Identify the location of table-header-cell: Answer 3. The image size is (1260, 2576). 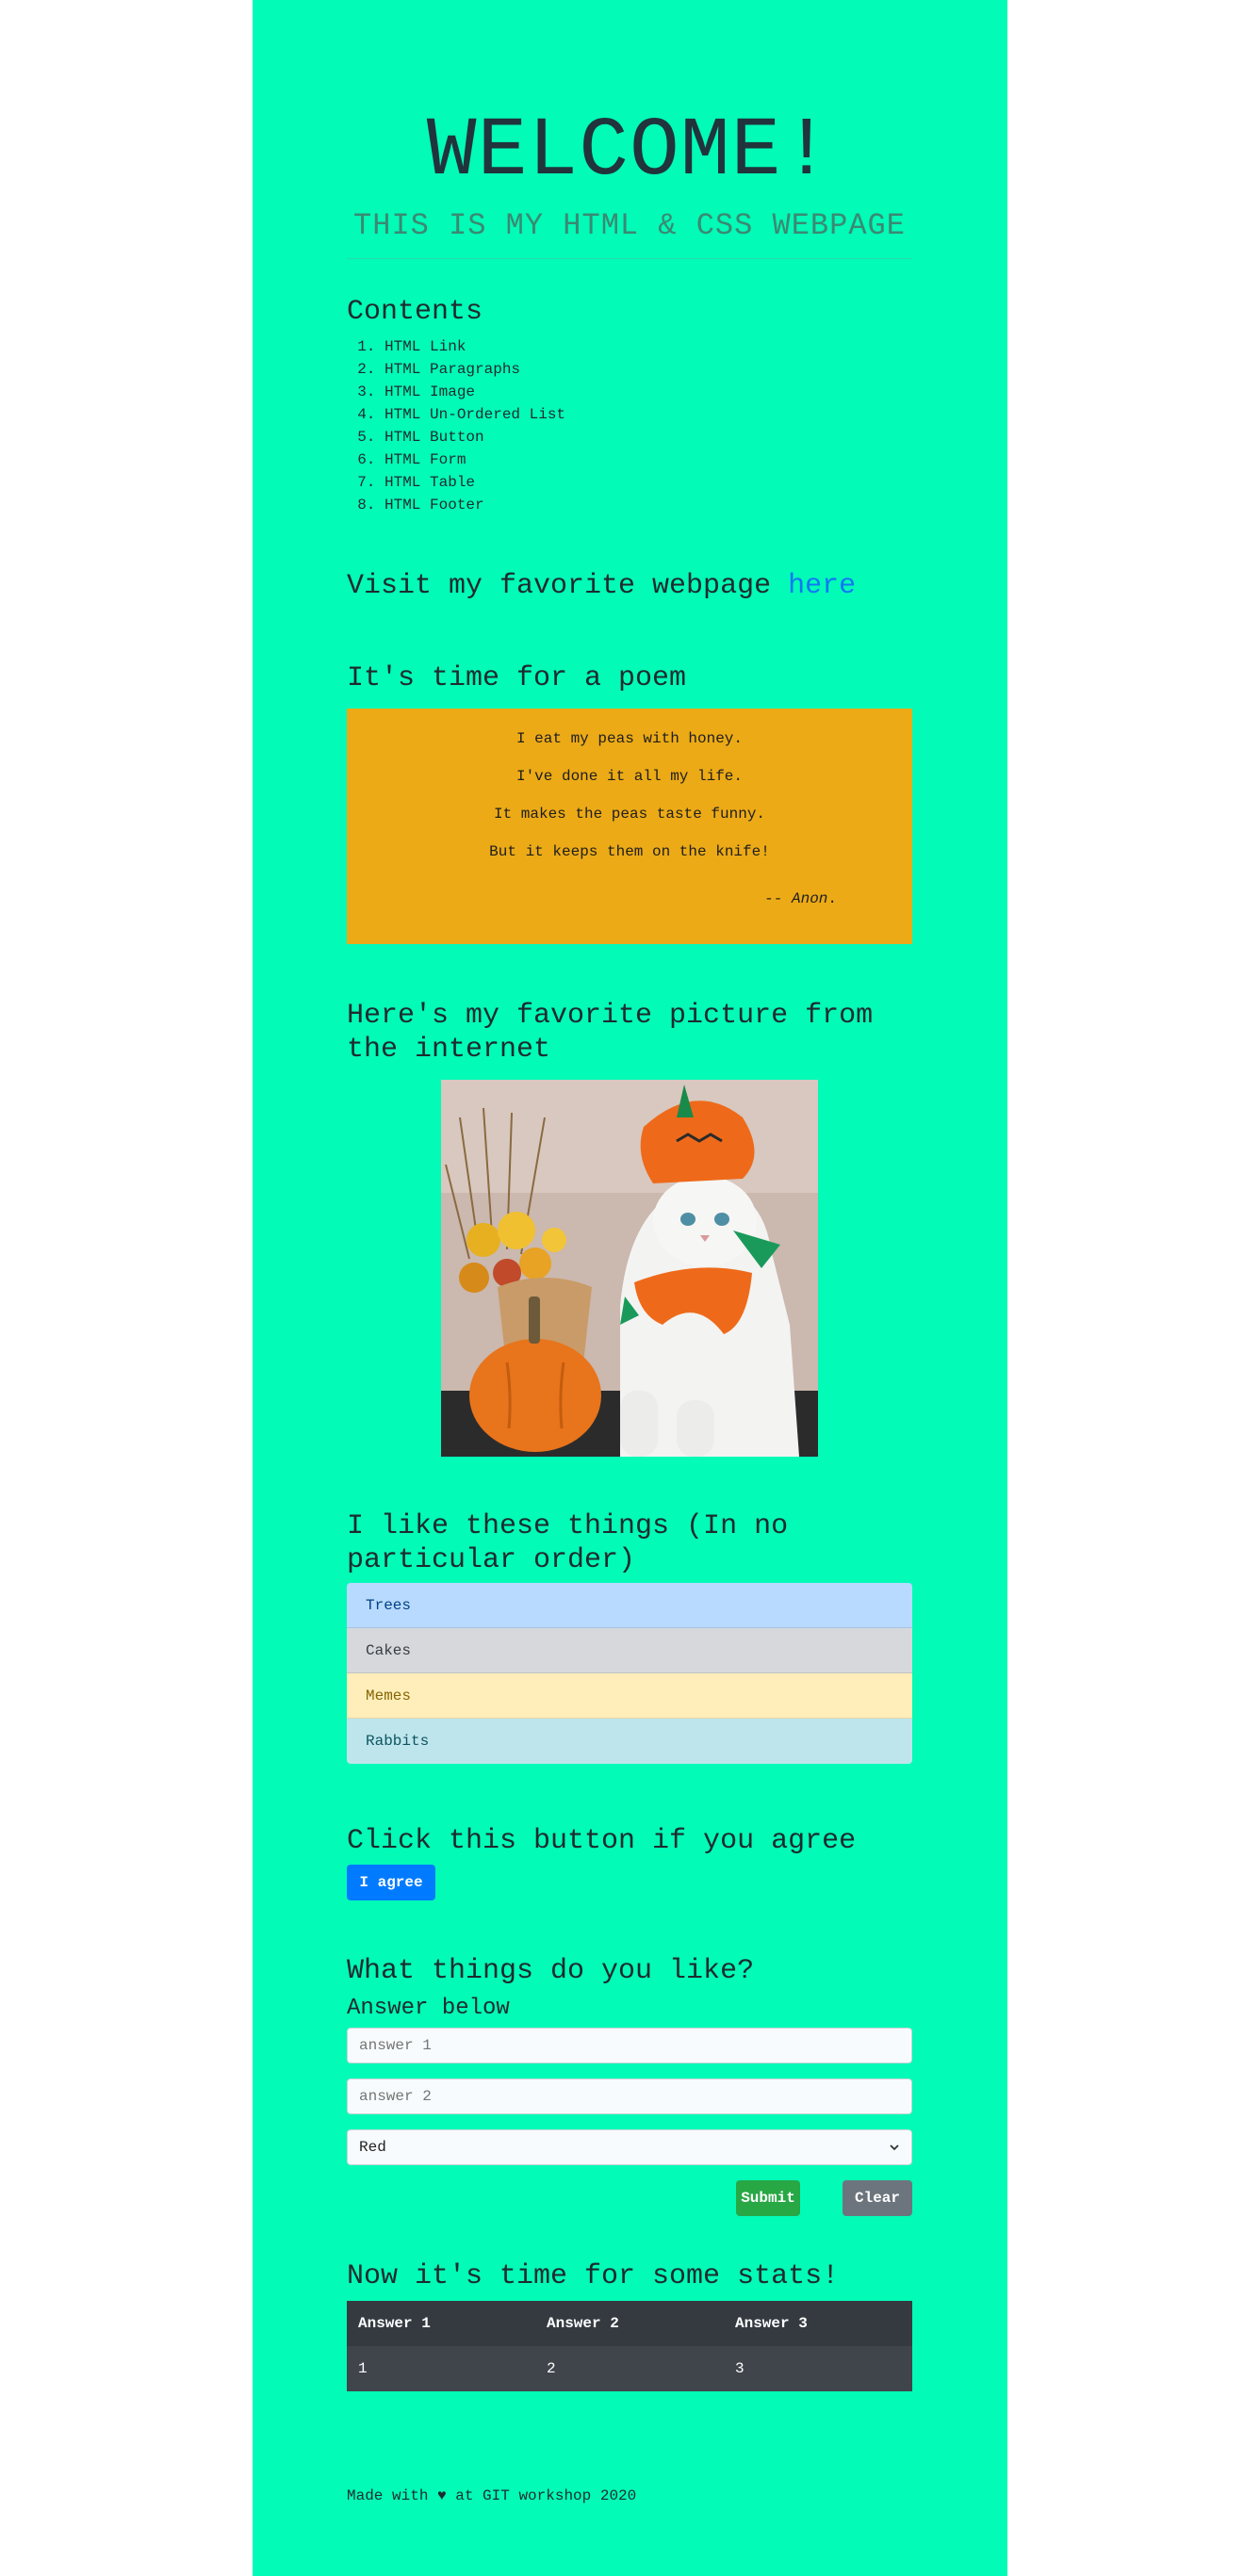
(818, 2323).